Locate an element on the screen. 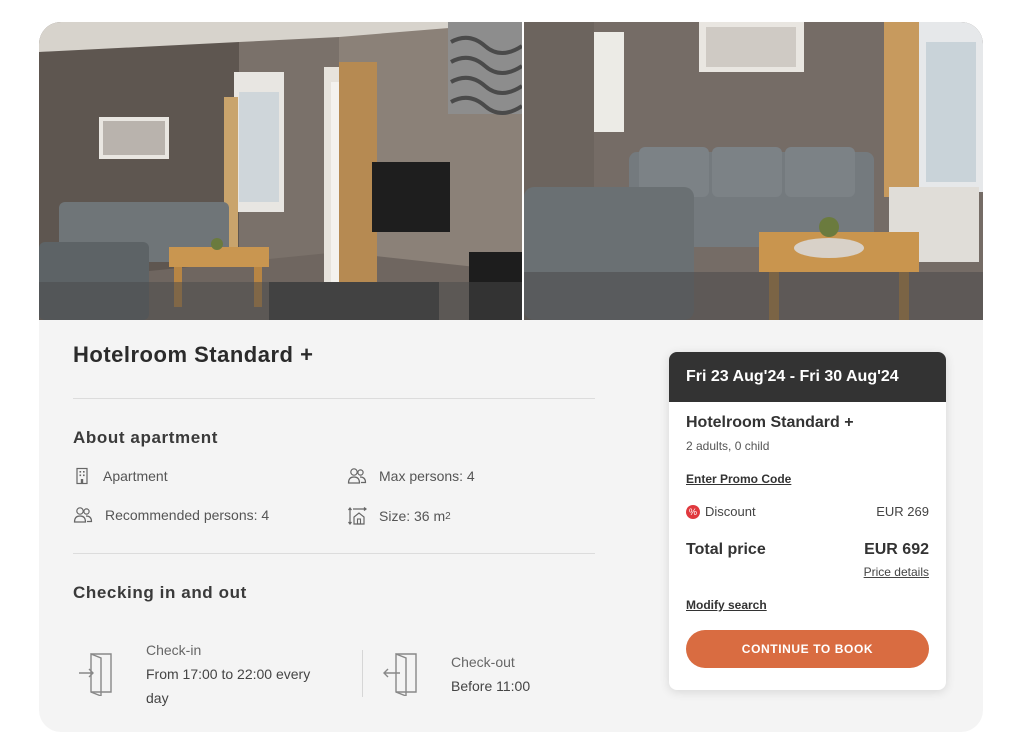 This screenshot has height=752, width=1024. check-in-time-cont: day is located at coordinates (157, 698).